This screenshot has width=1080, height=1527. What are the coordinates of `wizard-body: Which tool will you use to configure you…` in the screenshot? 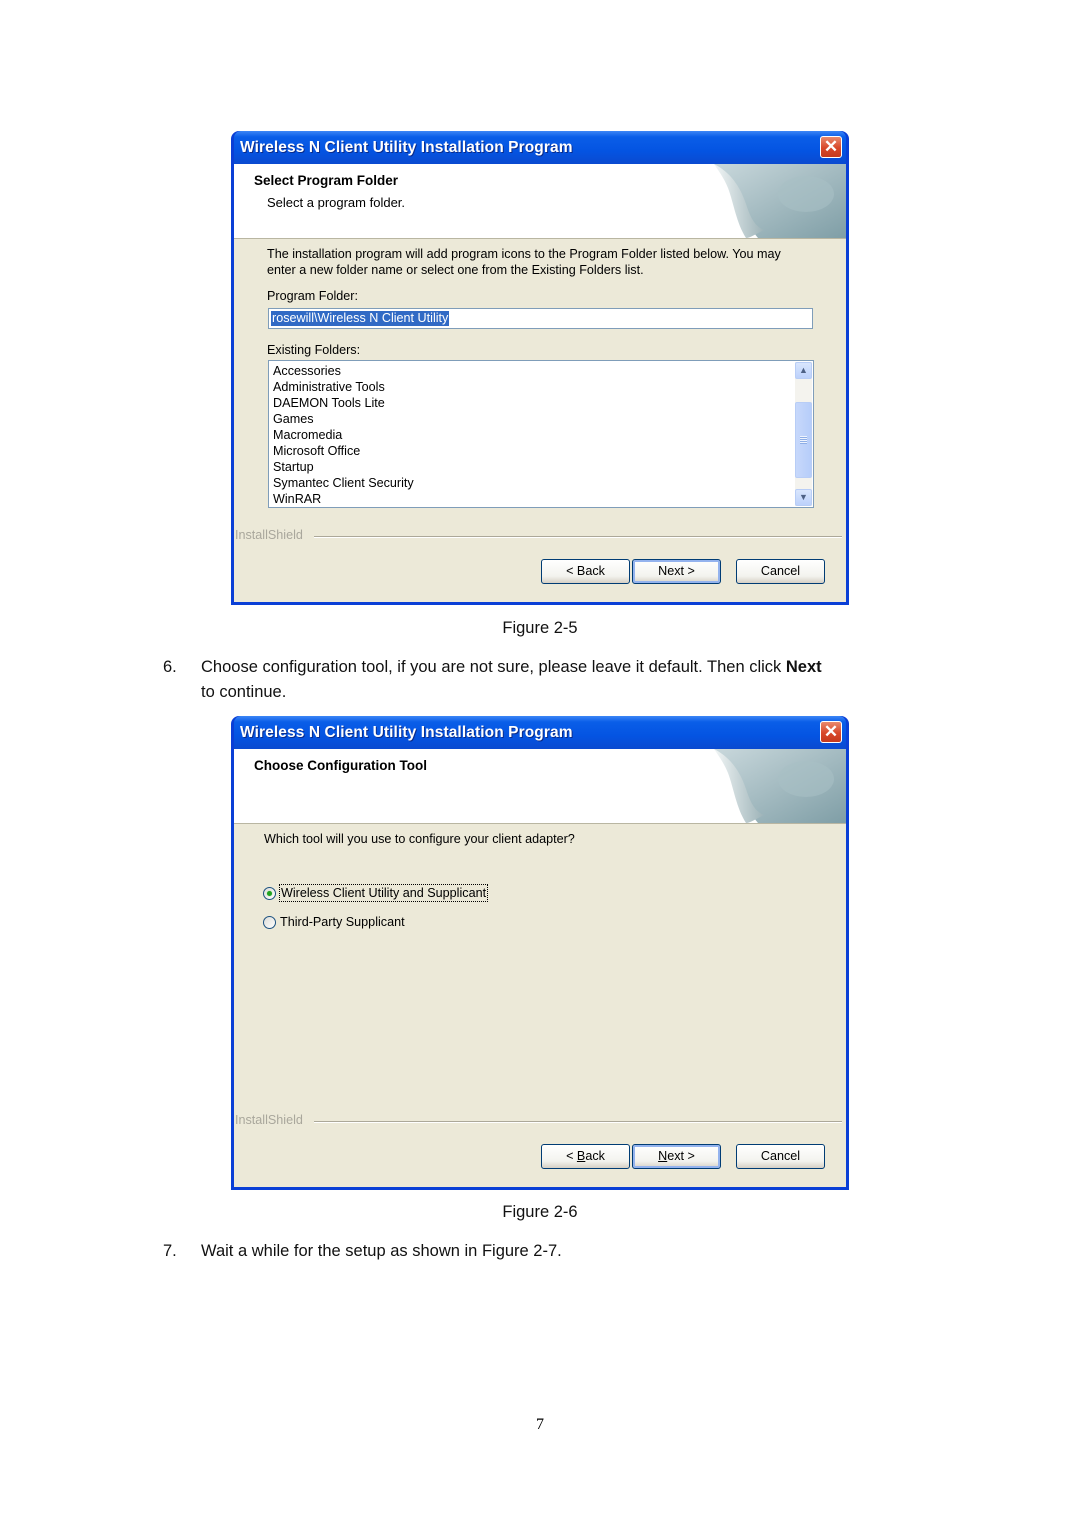 It's located at (540, 1005).